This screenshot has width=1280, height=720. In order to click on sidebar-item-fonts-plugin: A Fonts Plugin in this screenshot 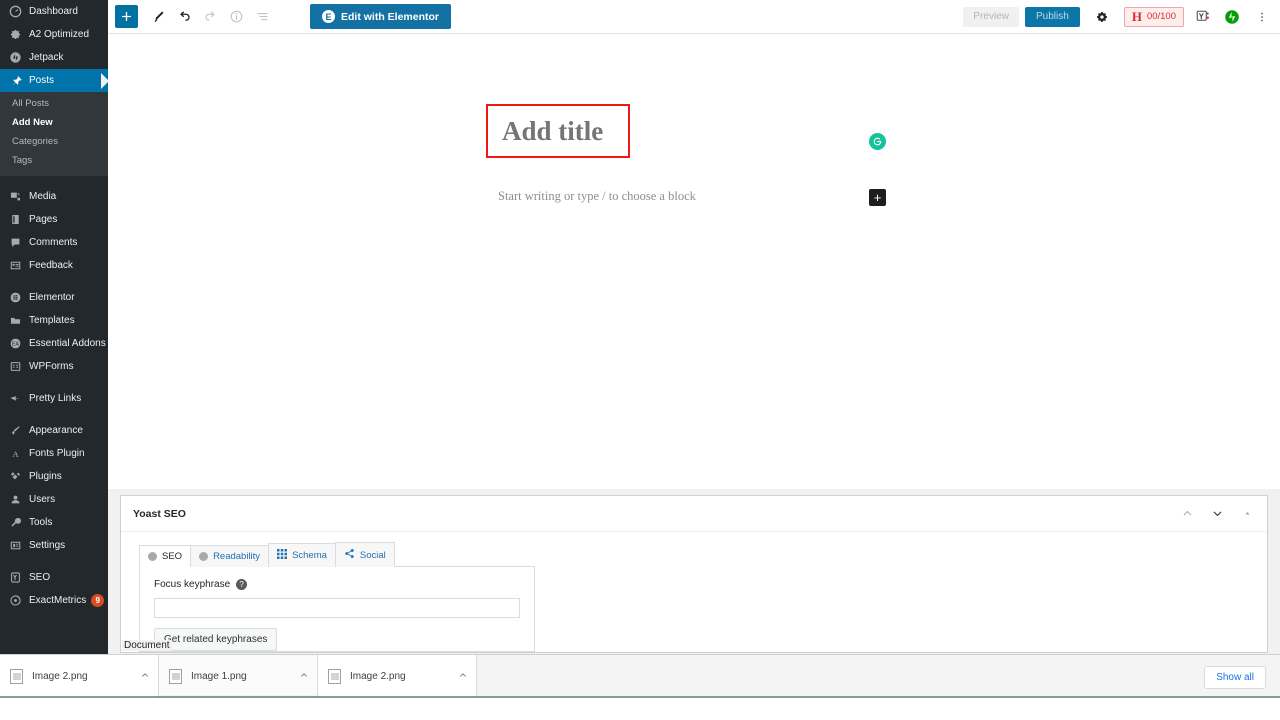, I will do `click(54, 453)`.